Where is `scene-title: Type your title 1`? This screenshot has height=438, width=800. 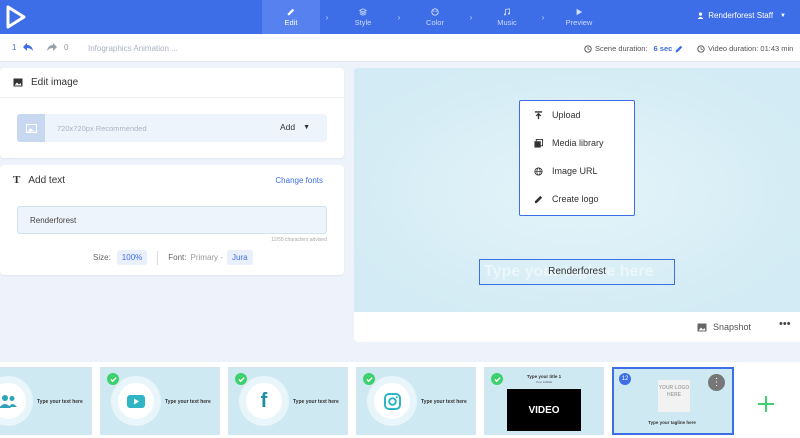 scene-title: Type your title 1 is located at coordinates (544, 376).